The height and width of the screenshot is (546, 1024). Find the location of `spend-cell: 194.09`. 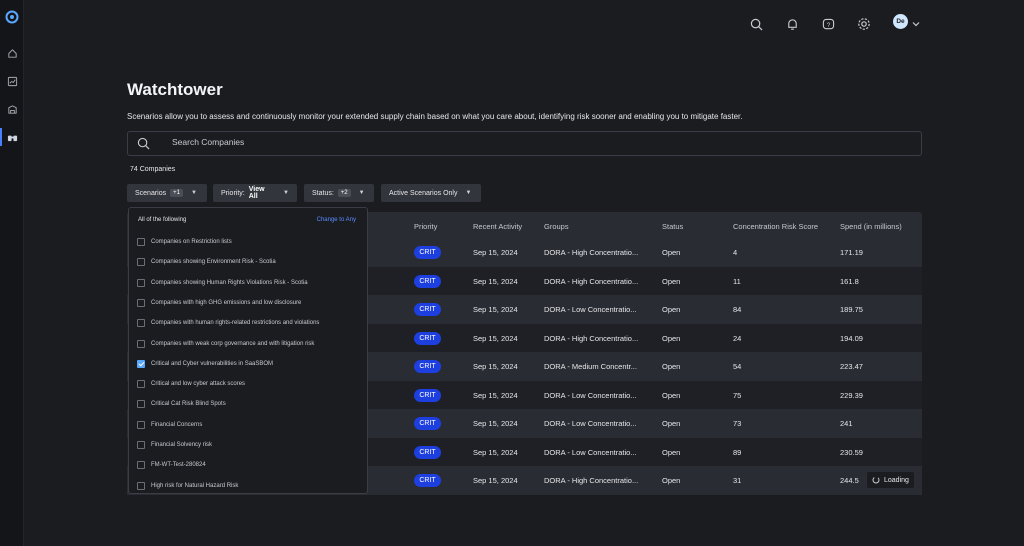

spend-cell: 194.09 is located at coordinates (851, 338).